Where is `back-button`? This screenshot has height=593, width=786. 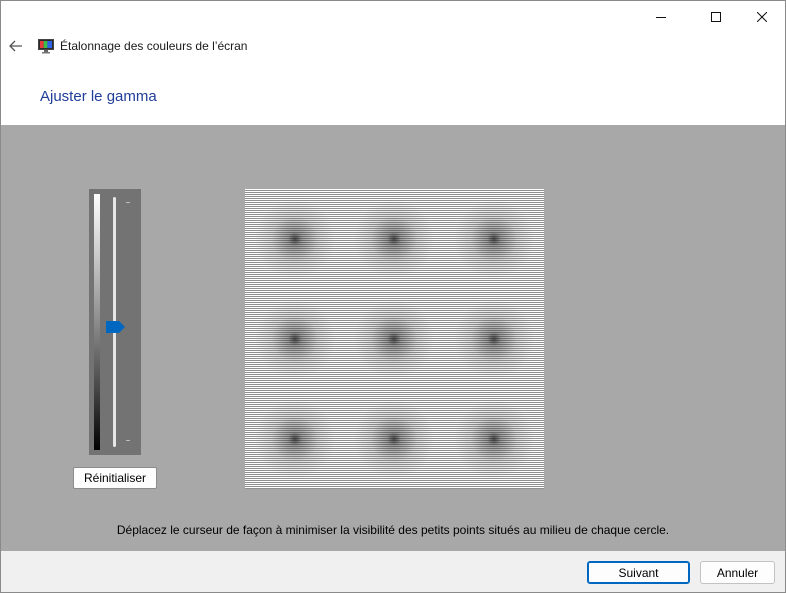 back-button is located at coordinates (16, 46).